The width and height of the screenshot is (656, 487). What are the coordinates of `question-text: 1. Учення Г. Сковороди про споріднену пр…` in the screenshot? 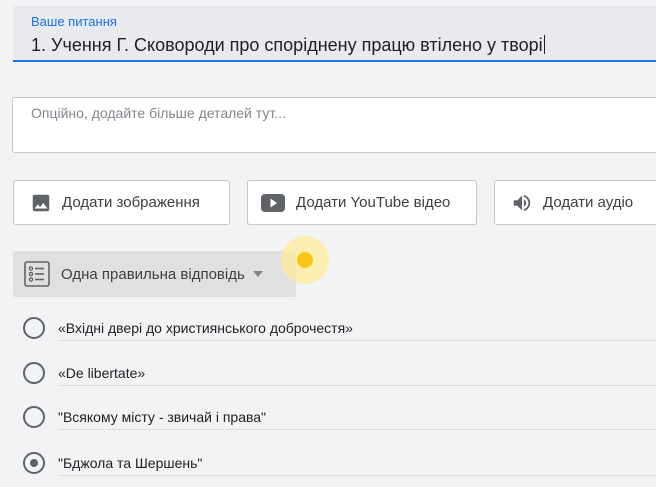 It's located at (287, 45).